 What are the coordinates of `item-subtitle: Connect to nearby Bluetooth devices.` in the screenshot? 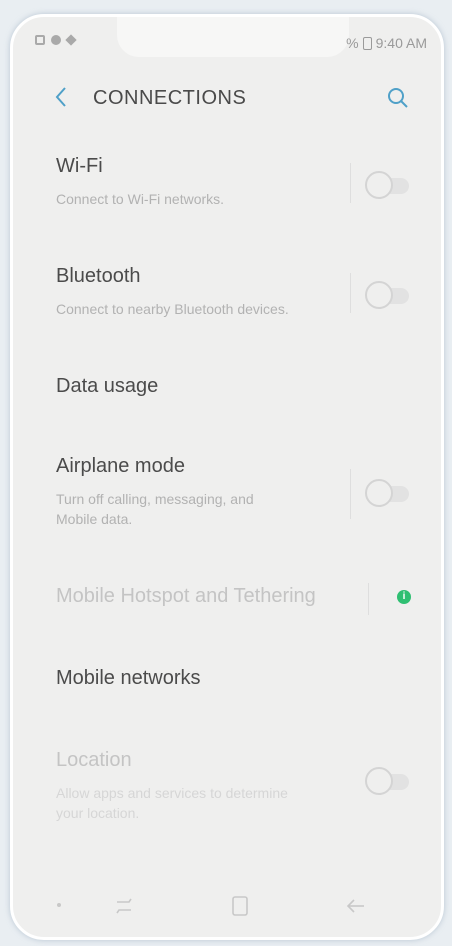 It's located at (172, 309).